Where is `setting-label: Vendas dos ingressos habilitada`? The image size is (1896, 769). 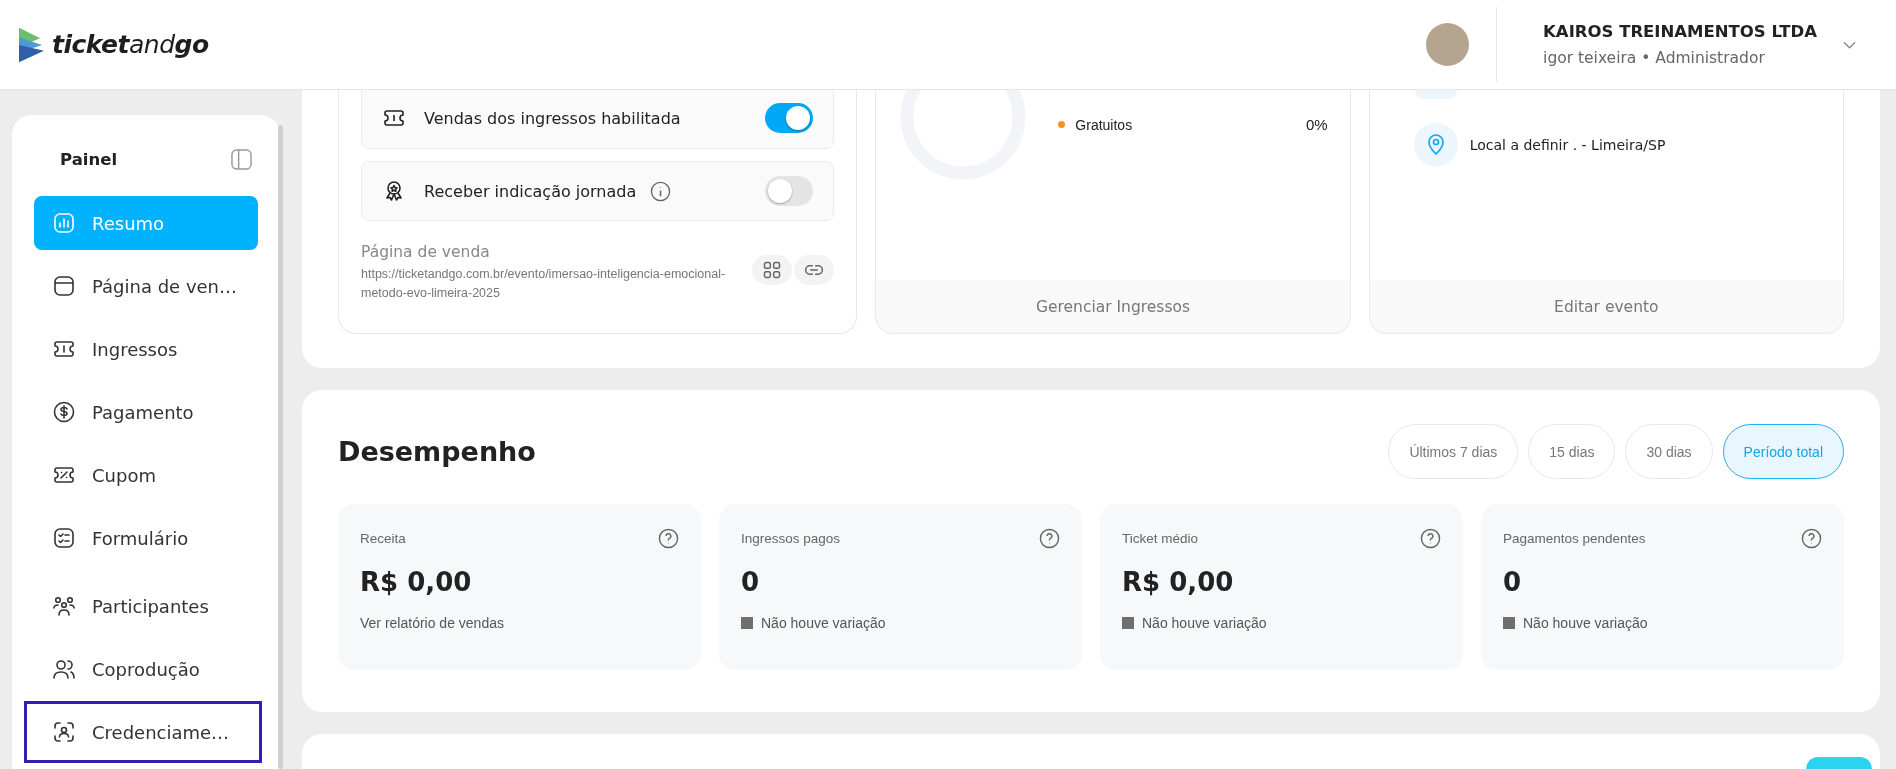 setting-label: Vendas dos ingressos habilitada is located at coordinates (552, 118).